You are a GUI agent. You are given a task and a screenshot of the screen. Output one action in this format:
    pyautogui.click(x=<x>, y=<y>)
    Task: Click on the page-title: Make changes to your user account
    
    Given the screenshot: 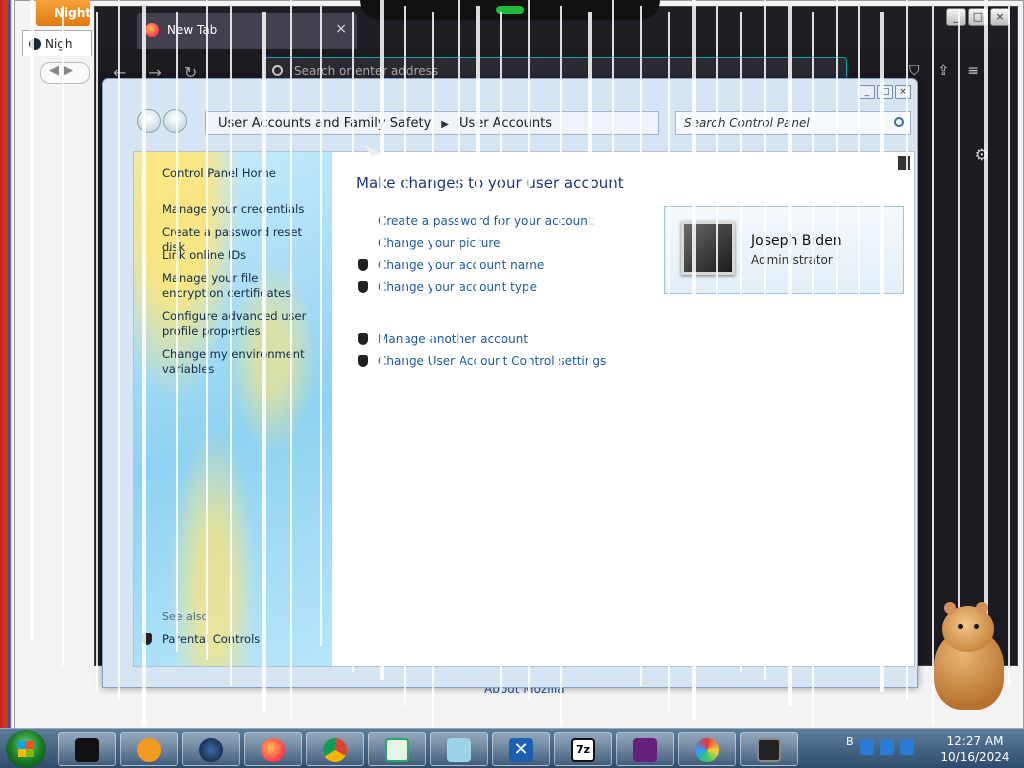 What is the action you would take?
    pyautogui.click(x=490, y=183)
    